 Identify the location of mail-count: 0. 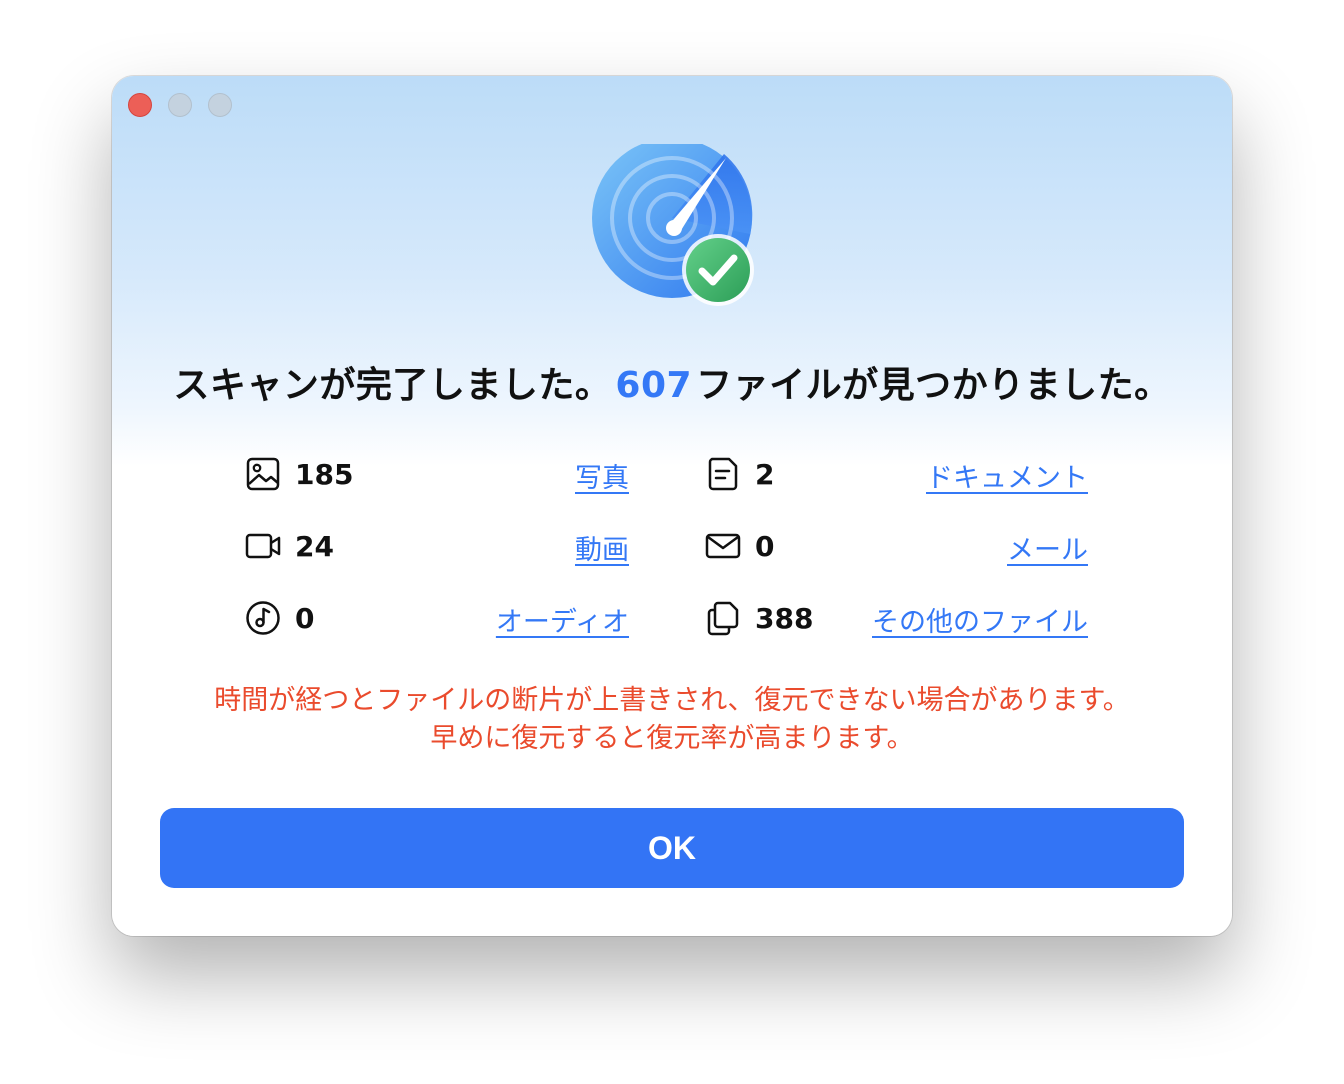
(765, 546).